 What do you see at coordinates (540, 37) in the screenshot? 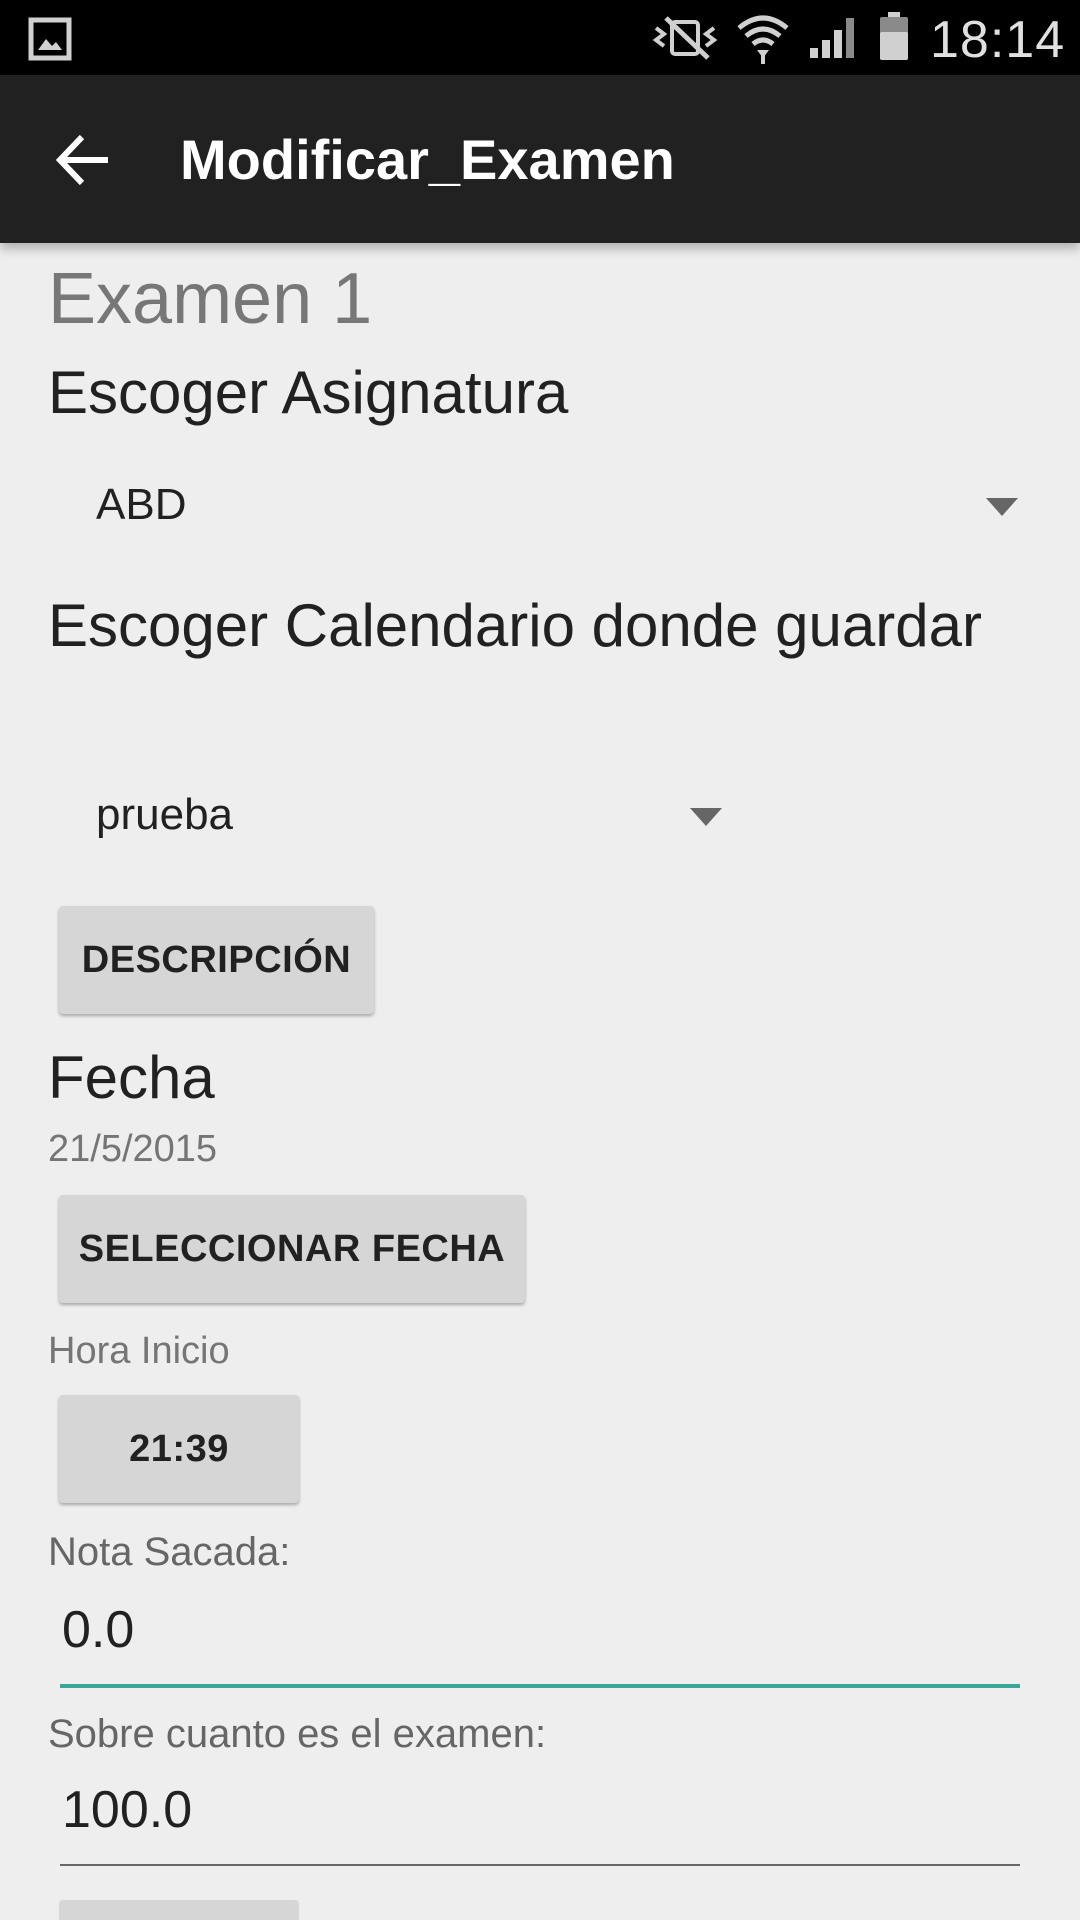
I see `status-bar: 18:14` at bounding box center [540, 37].